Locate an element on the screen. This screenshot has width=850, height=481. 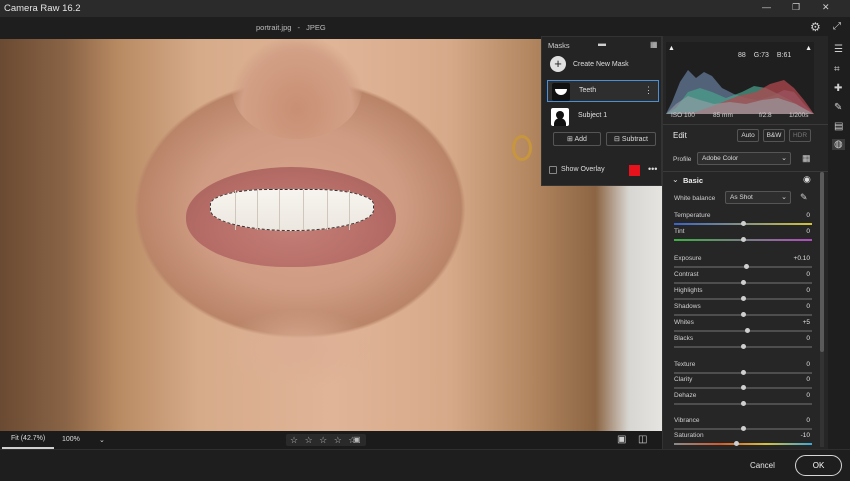
slider-label: Exposure is located at coordinates (688, 258).